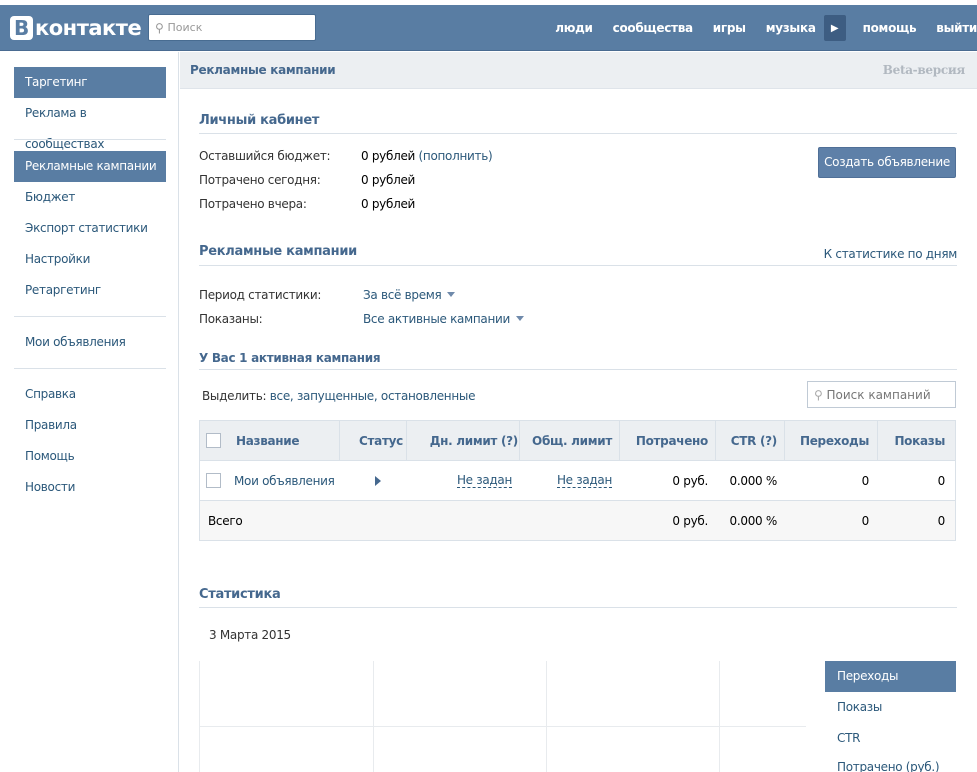 The width and height of the screenshot is (977, 772). I want to click on active-campaign-count: У Вас 1 активная кампания, so click(290, 358).